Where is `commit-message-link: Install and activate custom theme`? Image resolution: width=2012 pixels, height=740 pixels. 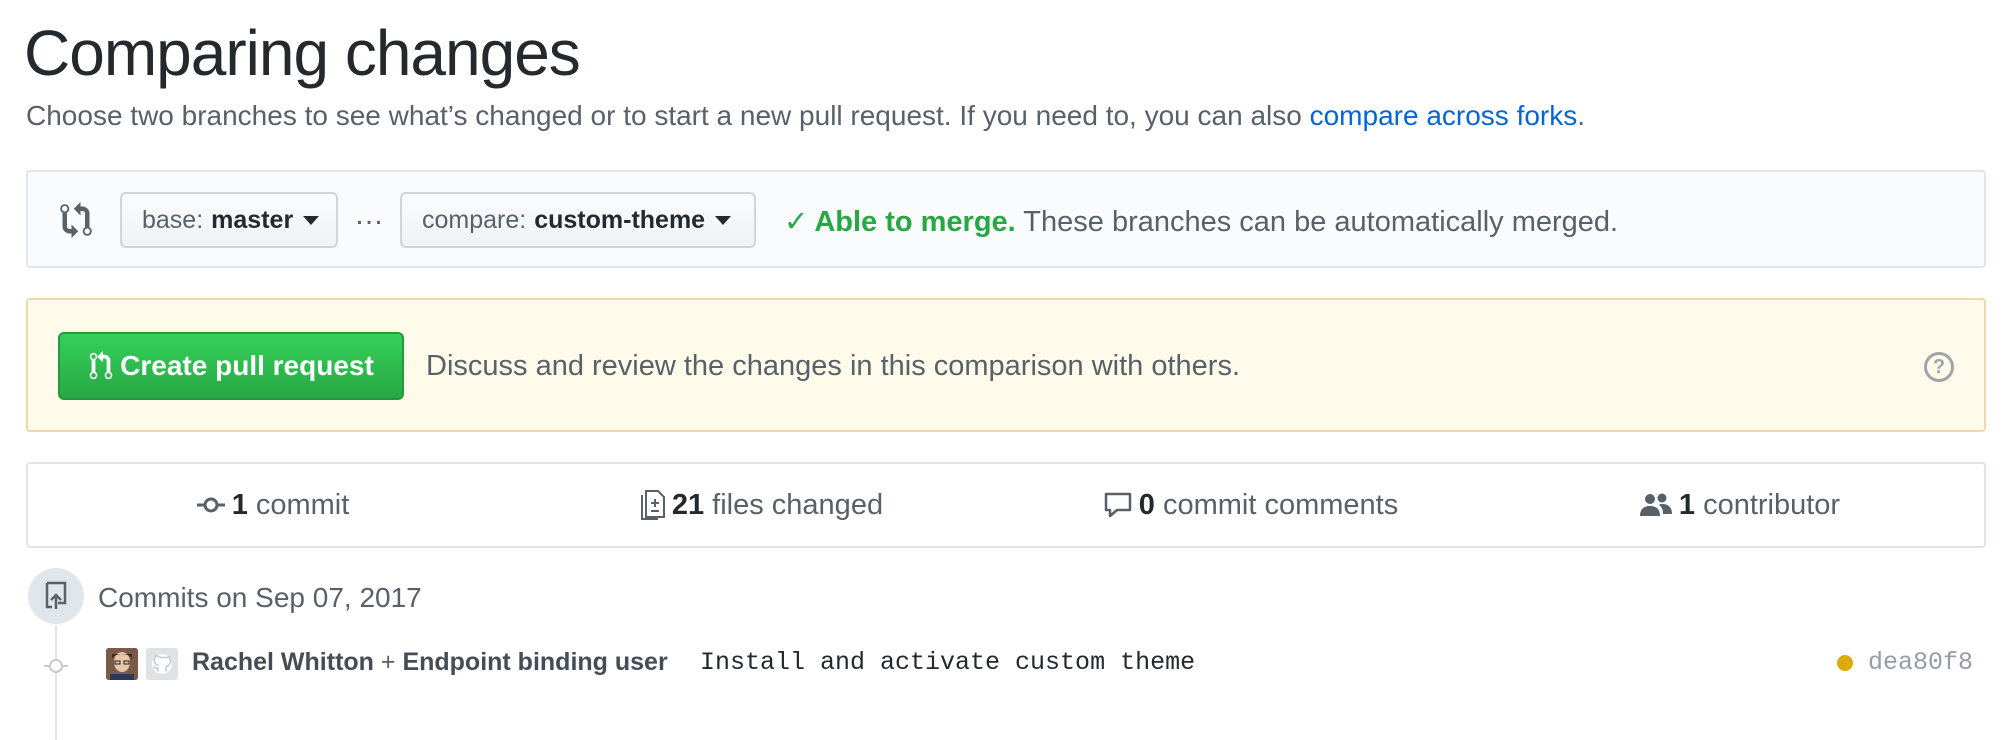 commit-message-link: Install and activate custom theme is located at coordinates (947, 662).